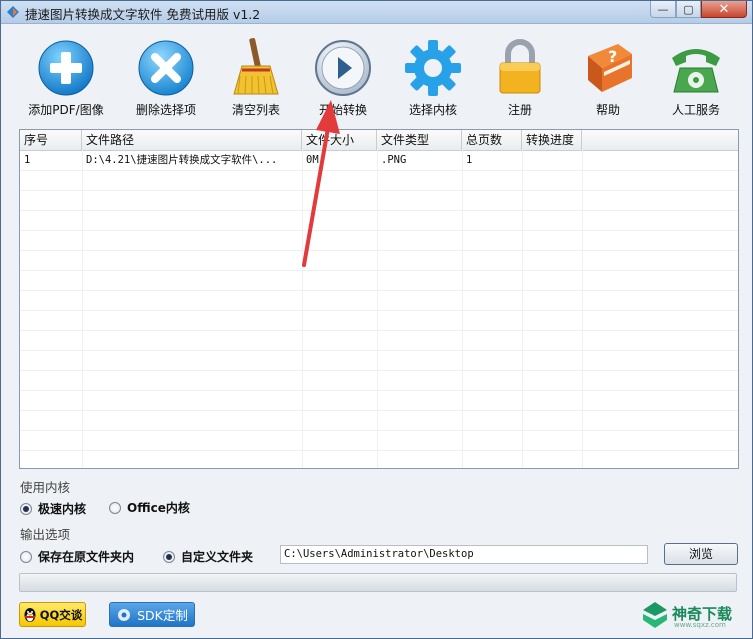  What do you see at coordinates (143, 14) in the screenshot?
I see `window-title: 捷速图片转换成文字软件 免费试用版 v1.2` at bounding box center [143, 14].